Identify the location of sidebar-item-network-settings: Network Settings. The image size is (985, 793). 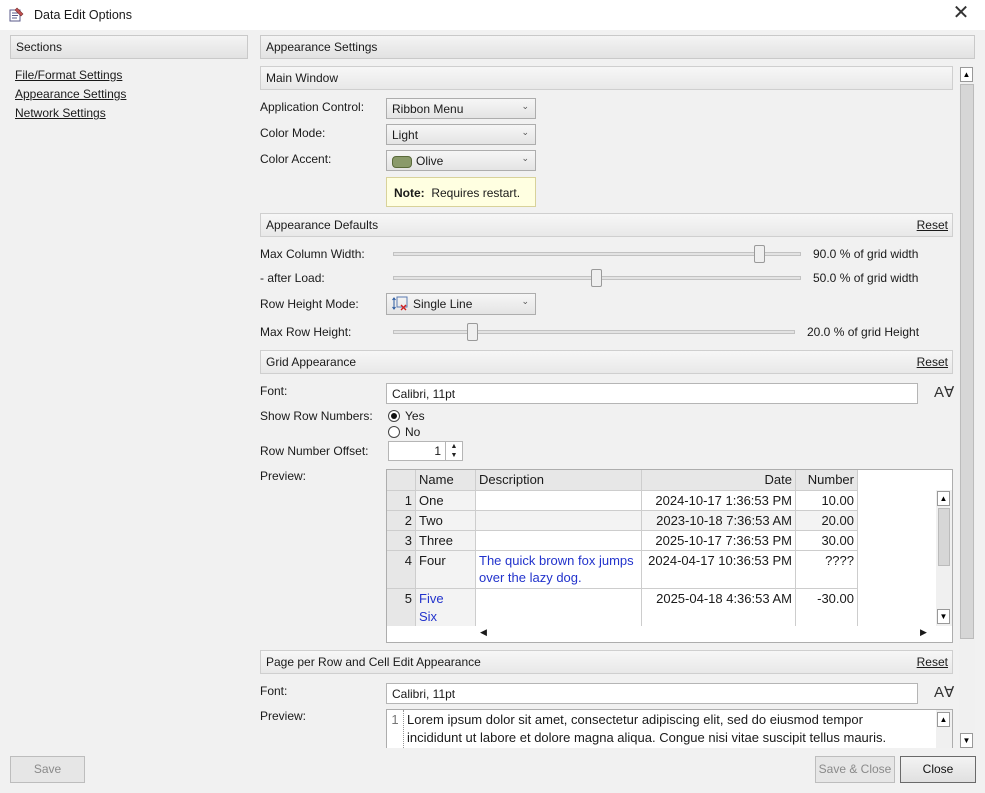
(60, 113).